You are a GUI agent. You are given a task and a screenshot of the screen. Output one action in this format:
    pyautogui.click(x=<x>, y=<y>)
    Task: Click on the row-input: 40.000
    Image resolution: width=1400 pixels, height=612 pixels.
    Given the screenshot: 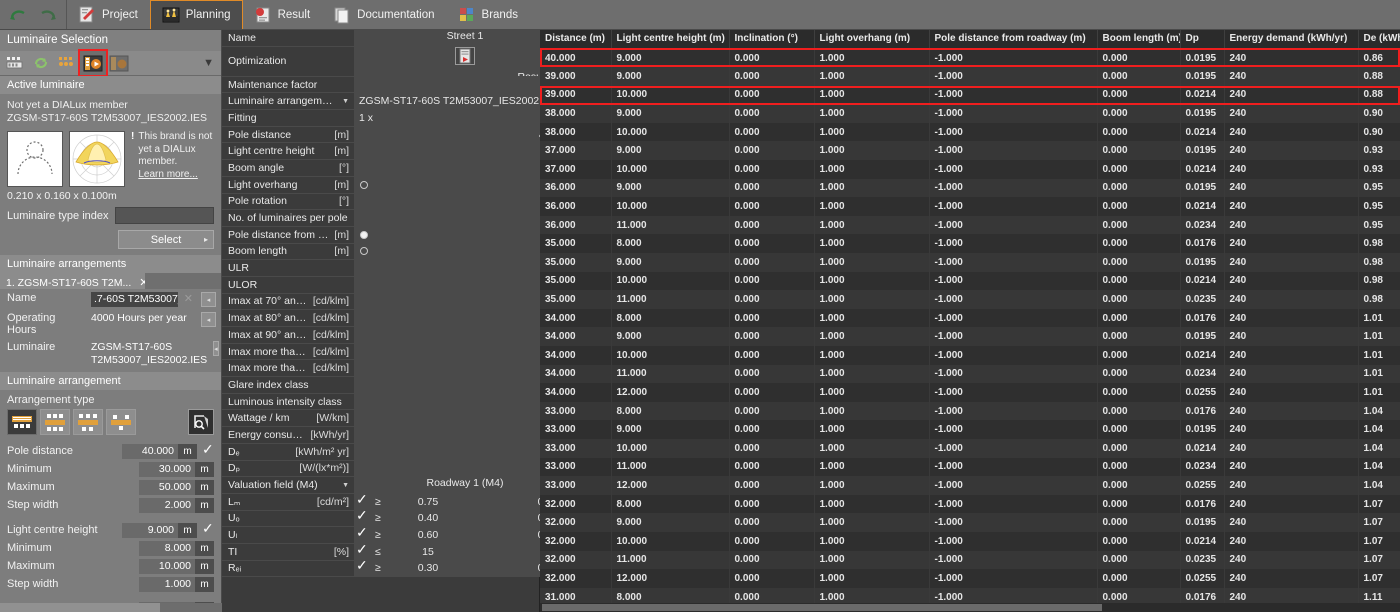 What is the action you would take?
    pyautogui.click(x=150, y=451)
    